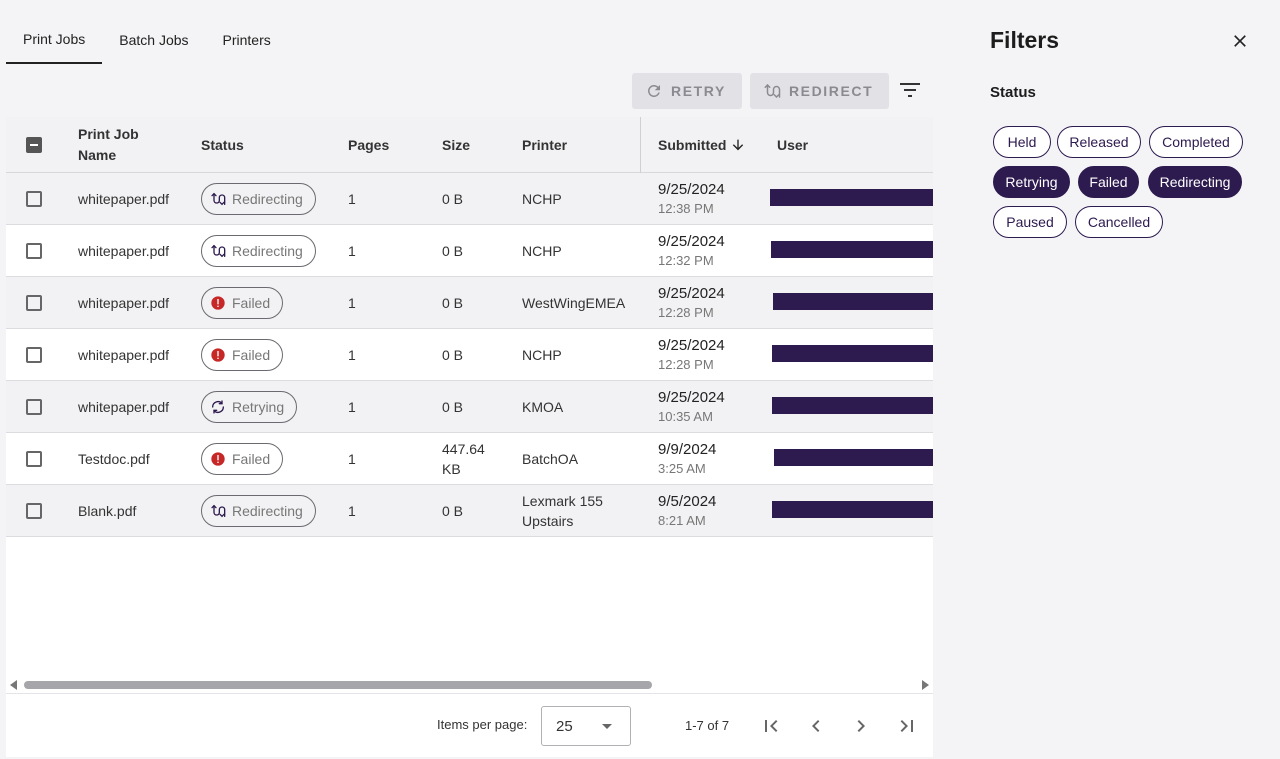 This screenshot has width=1280, height=759. I want to click on select-all-checkbox, so click(34, 145).